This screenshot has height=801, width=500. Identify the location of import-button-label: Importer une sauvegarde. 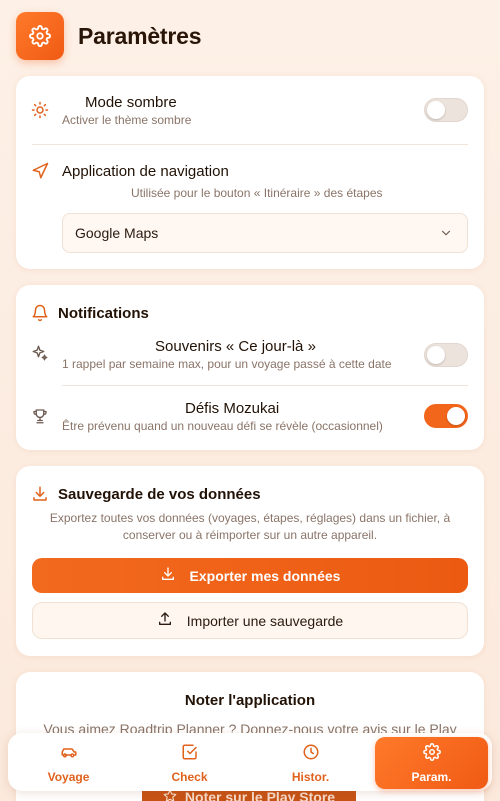
(265, 620).